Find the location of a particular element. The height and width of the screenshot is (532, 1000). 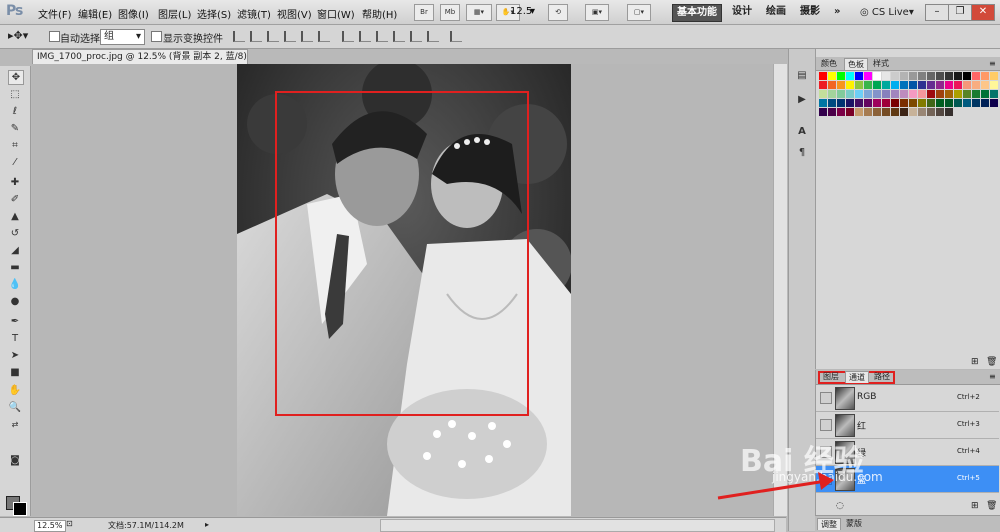

zoom-level: 12.5 is located at coordinates (521, 11).